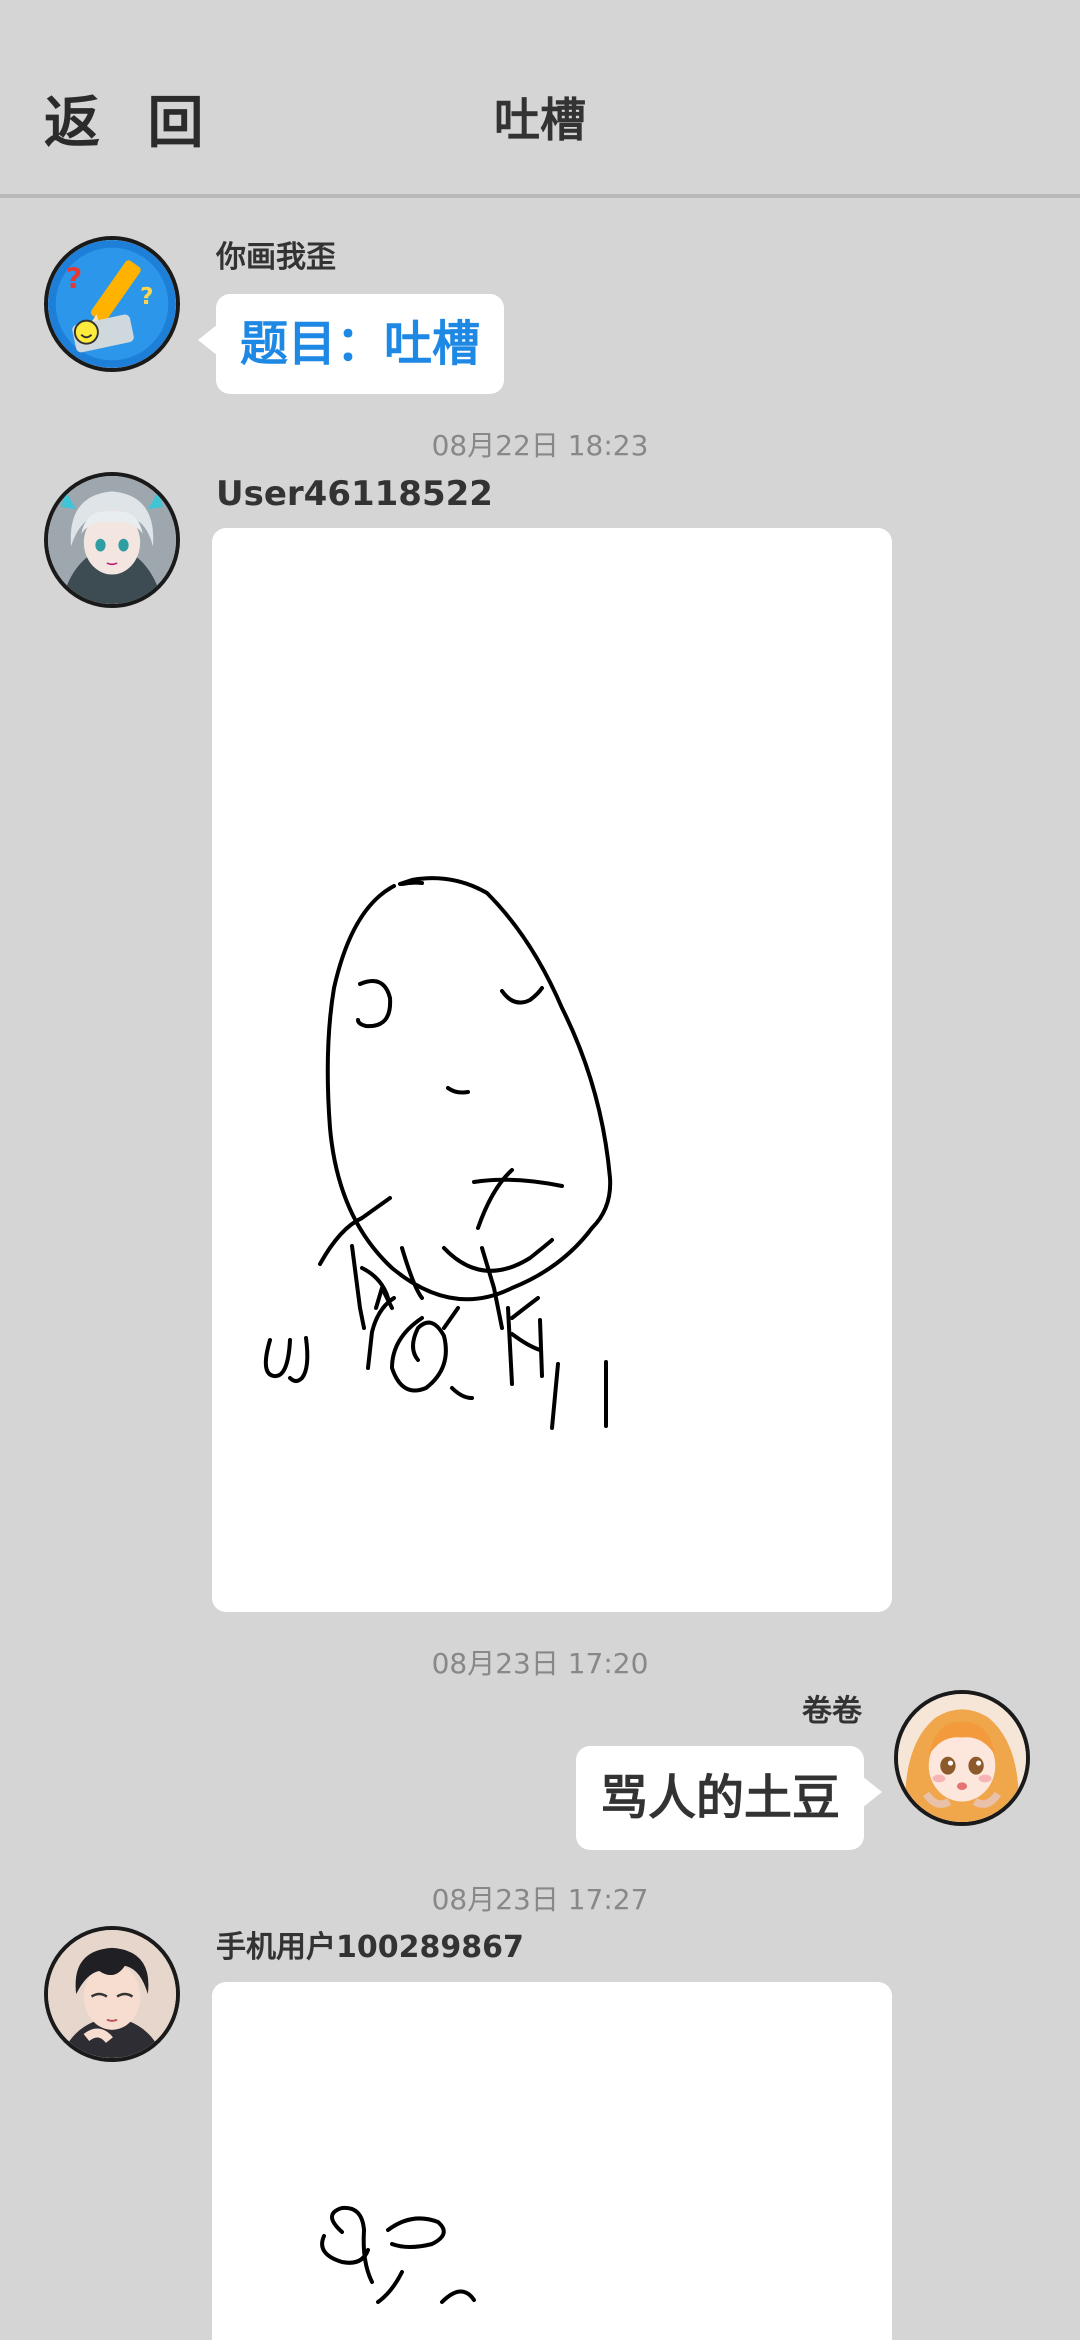 This screenshot has width=1080, height=2340. I want to click on message-text: 骂人的土豆, so click(719, 1798).